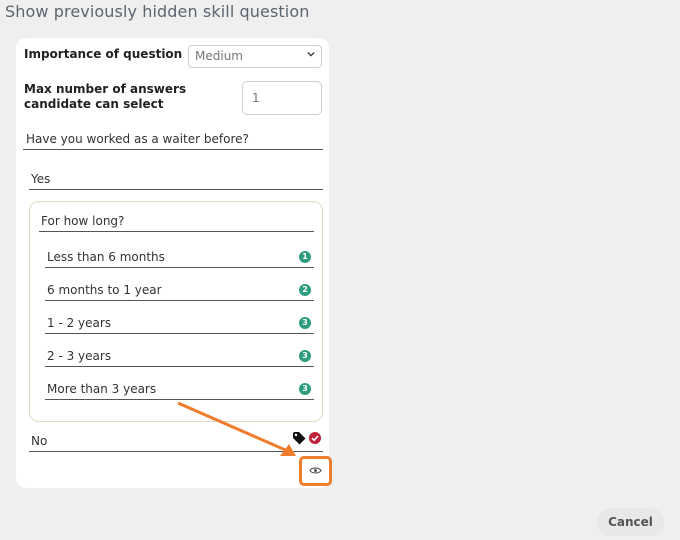  What do you see at coordinates (299, 438) in the screenshot?
I see `tag-icon` at bounding box center [299, 438].